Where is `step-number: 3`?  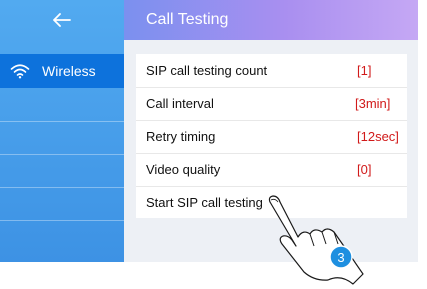 step-number: 3 is located at coordinates (340, 257).